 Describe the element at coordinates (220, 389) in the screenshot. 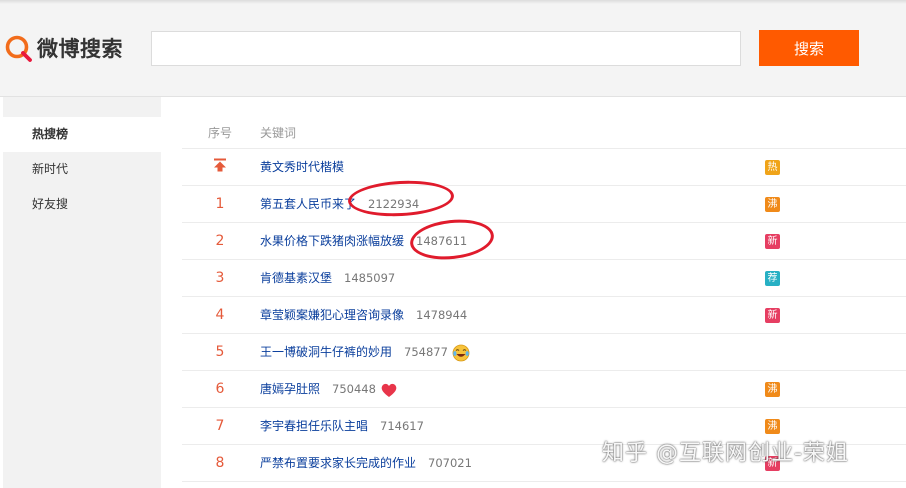

I see `rank-number: 6` at that location.